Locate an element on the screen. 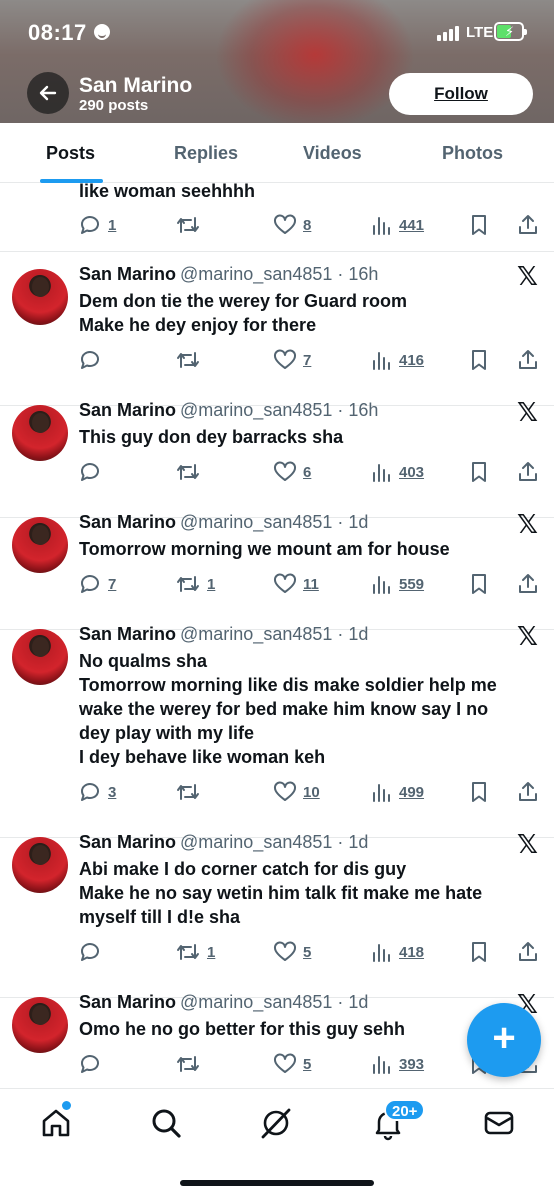  notifications-badge: 20+ is located at coordinates (405, 1110).